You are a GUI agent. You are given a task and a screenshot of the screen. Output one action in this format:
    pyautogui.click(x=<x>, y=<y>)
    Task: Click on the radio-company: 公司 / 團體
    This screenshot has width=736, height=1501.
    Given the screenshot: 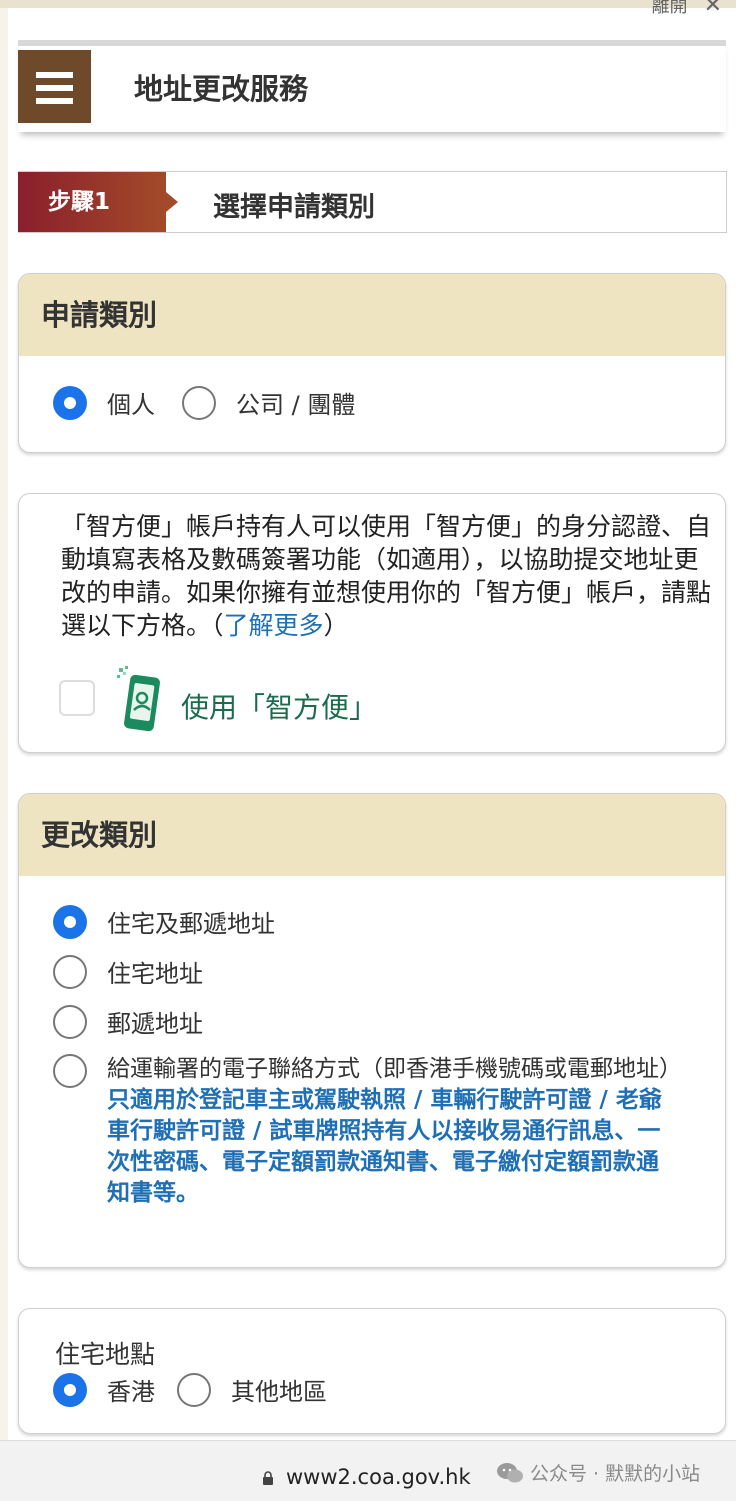 What is the action you would take?
    pyautogui.click(x=268, y=402)
    